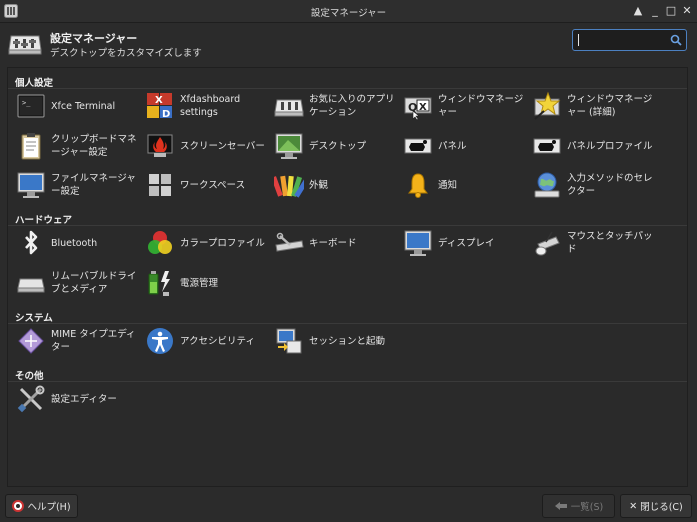 The width and height of the screenshot is (697, 522). I want to click on item-screensaver: スクリーンセーバー, so click(209, 146).